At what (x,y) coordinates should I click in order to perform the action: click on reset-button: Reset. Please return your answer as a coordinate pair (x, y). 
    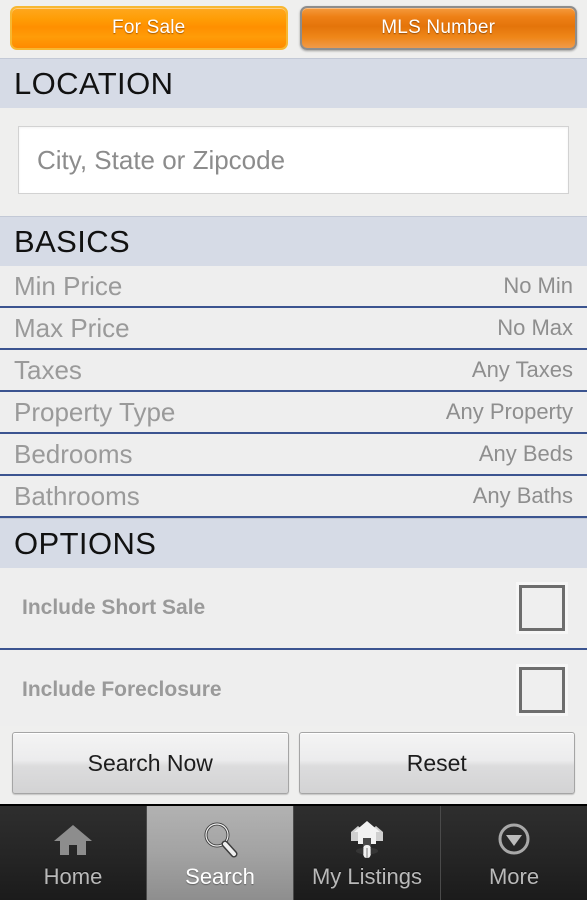
    Looking at the image, I should click on (436, 763).